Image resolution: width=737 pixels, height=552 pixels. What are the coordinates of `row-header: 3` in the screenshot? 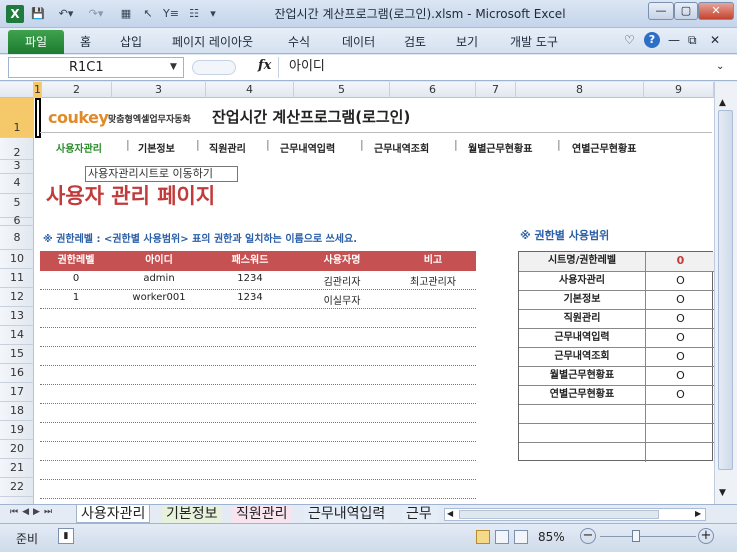 It's located at (17, 167).